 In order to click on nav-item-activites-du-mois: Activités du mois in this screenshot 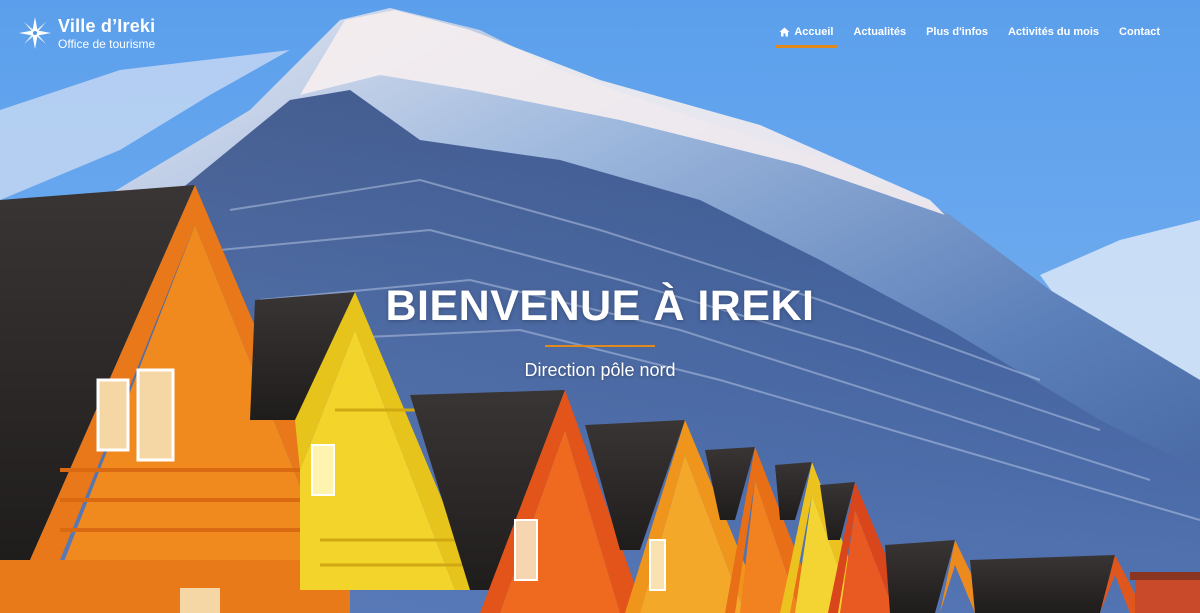, I will do `click(1053, 35)`.